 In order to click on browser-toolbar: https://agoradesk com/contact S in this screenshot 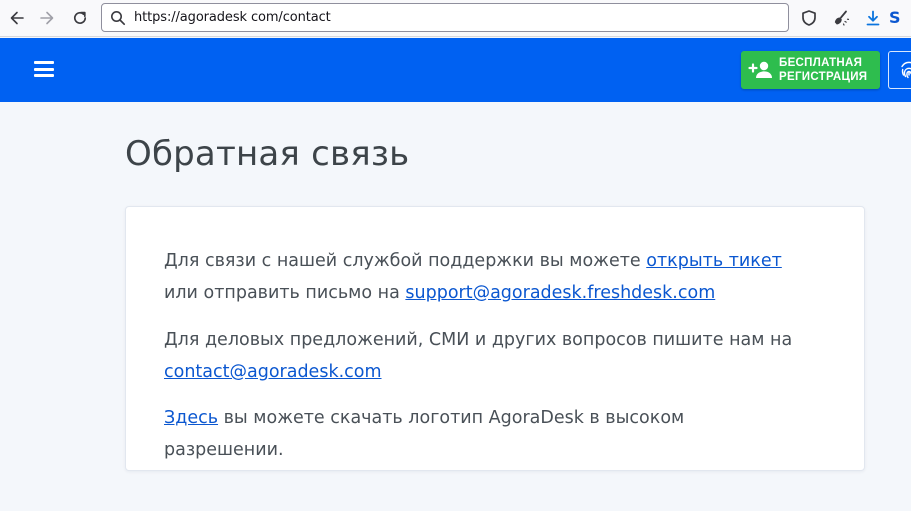, I will do `click(455, 18)`.